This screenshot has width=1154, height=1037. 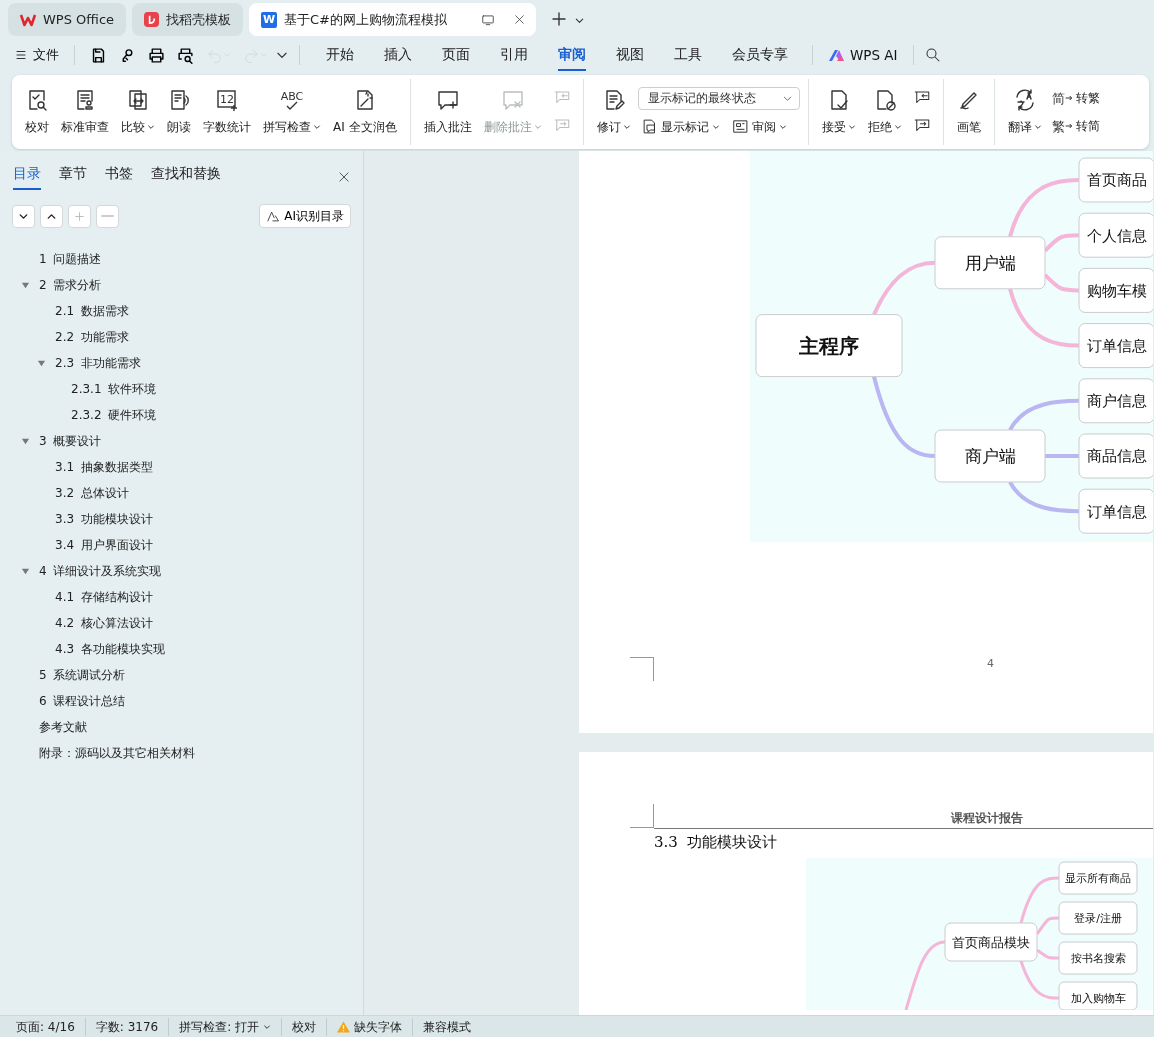 I want to click on chevron-down-icon, so click(x=579, y=20).